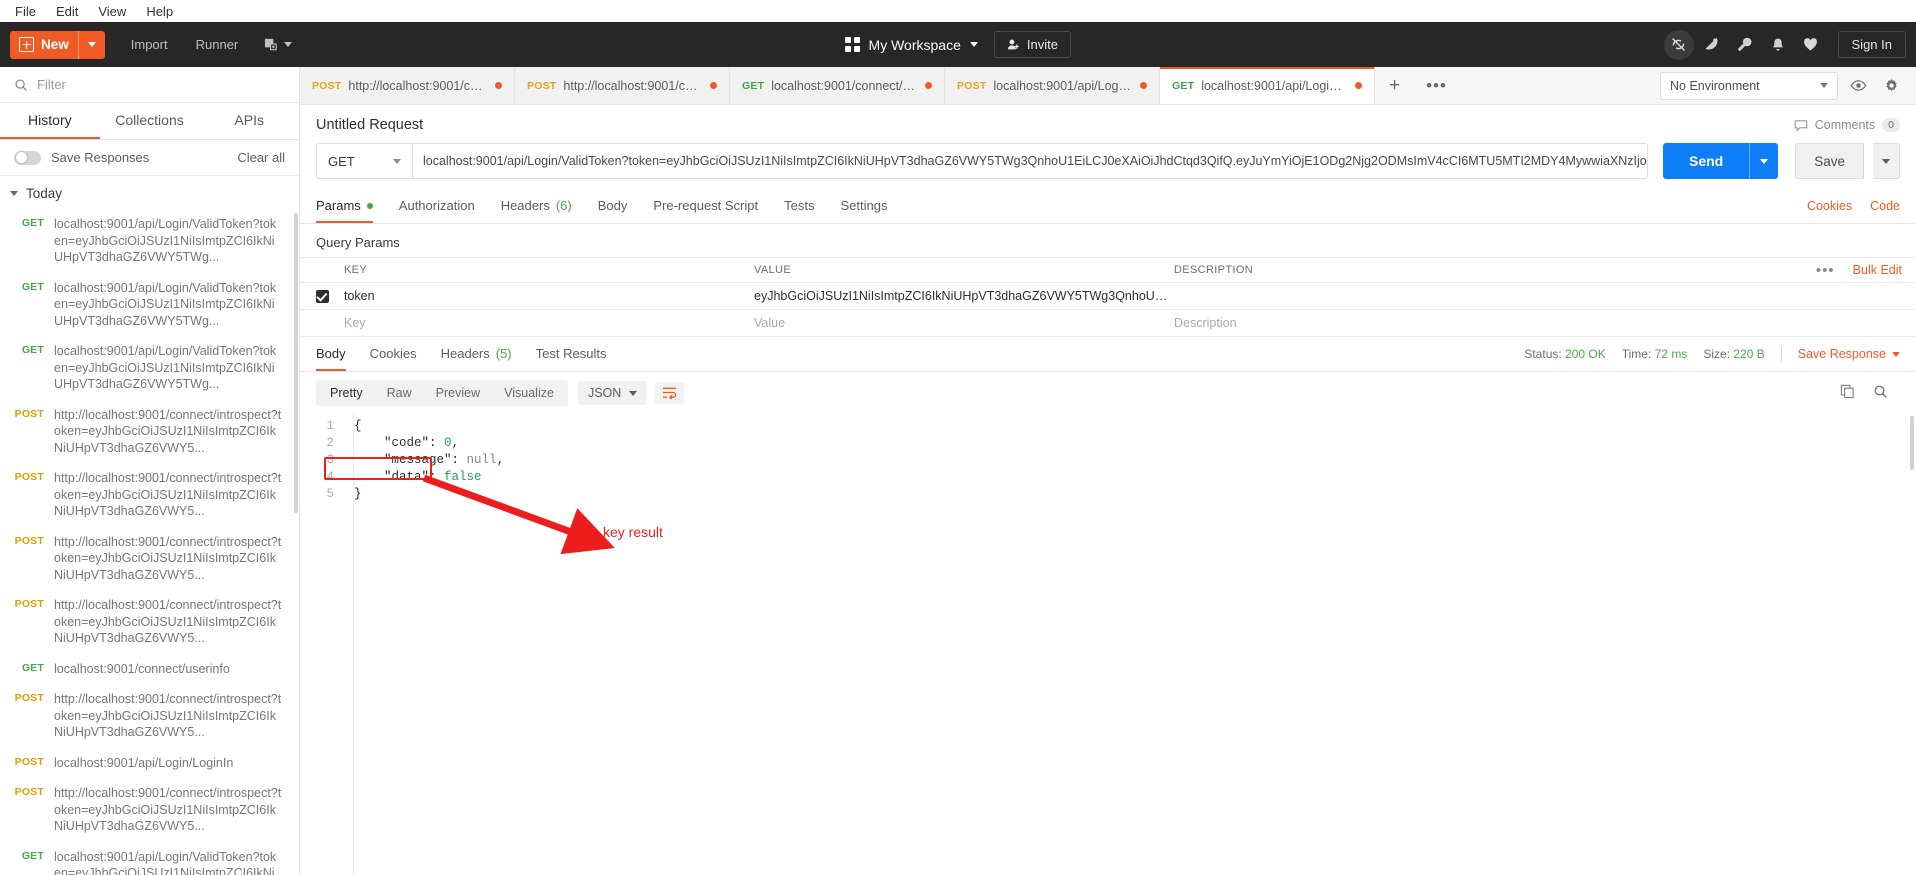  I want to click on response-format-selector: JSON, so click(612, 393).